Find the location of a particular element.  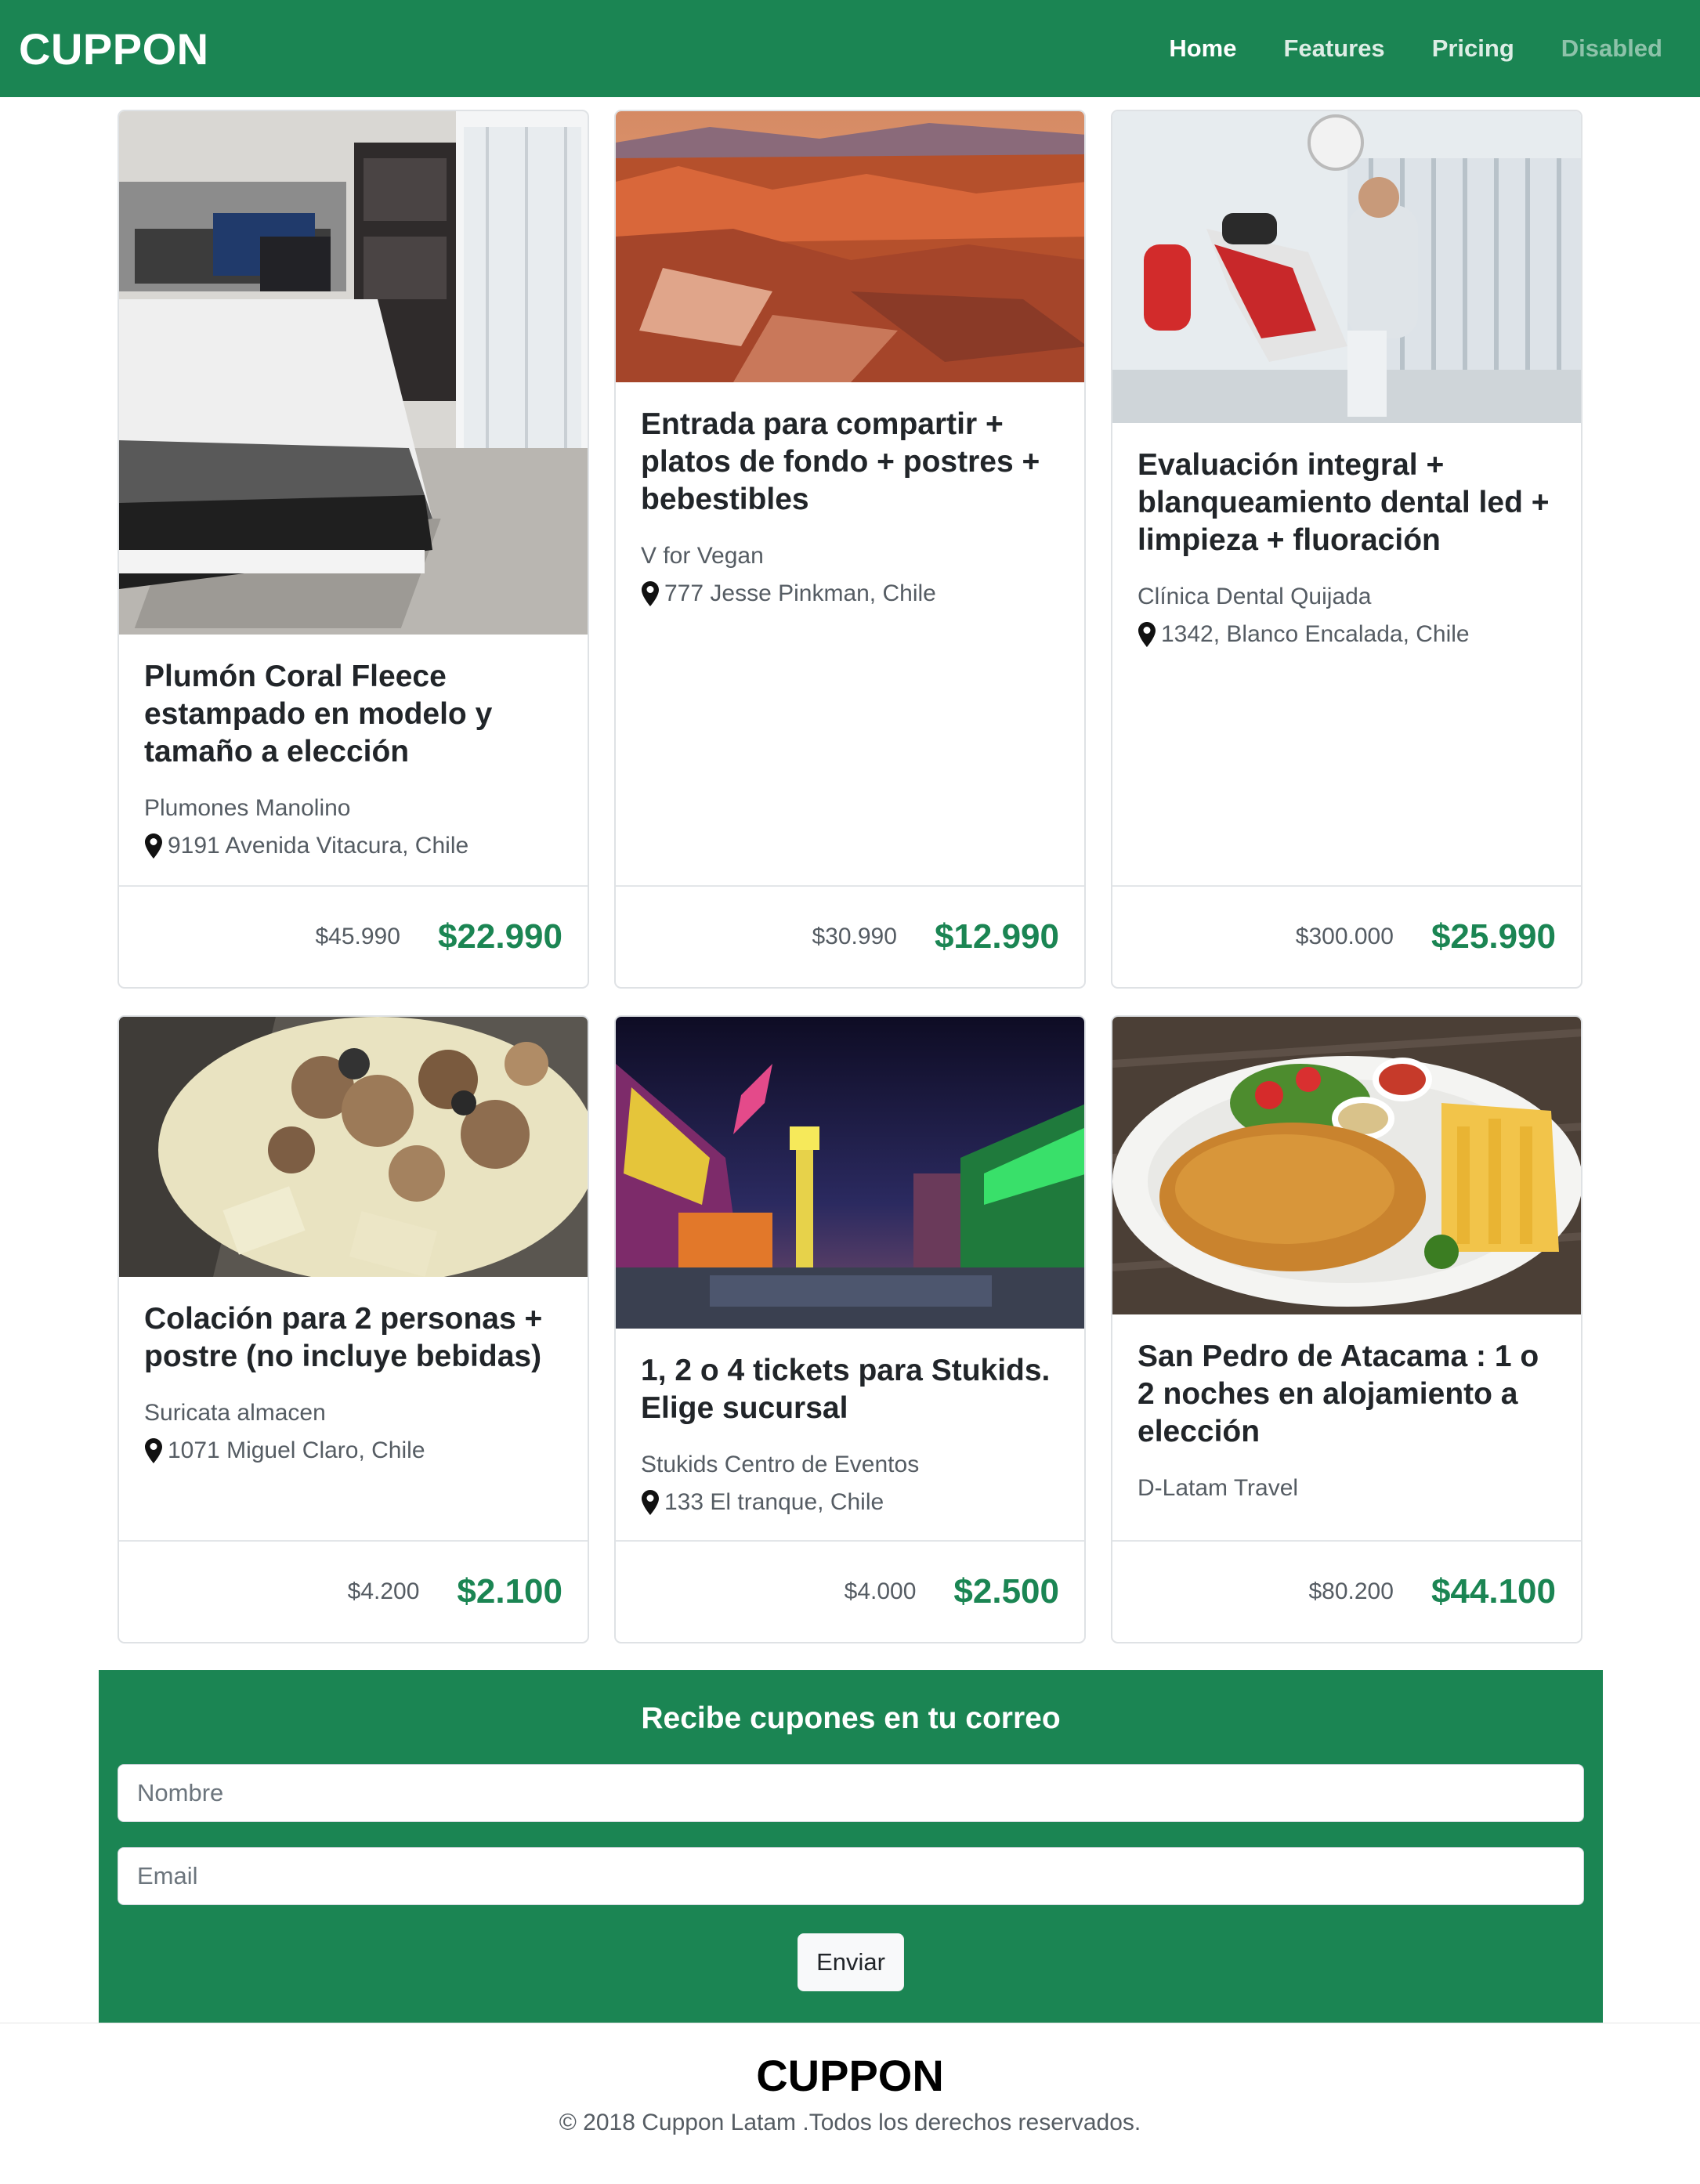

newsletter-section: Recibe cupones en tu correo Enviar is located at coordinates (851, 1846).